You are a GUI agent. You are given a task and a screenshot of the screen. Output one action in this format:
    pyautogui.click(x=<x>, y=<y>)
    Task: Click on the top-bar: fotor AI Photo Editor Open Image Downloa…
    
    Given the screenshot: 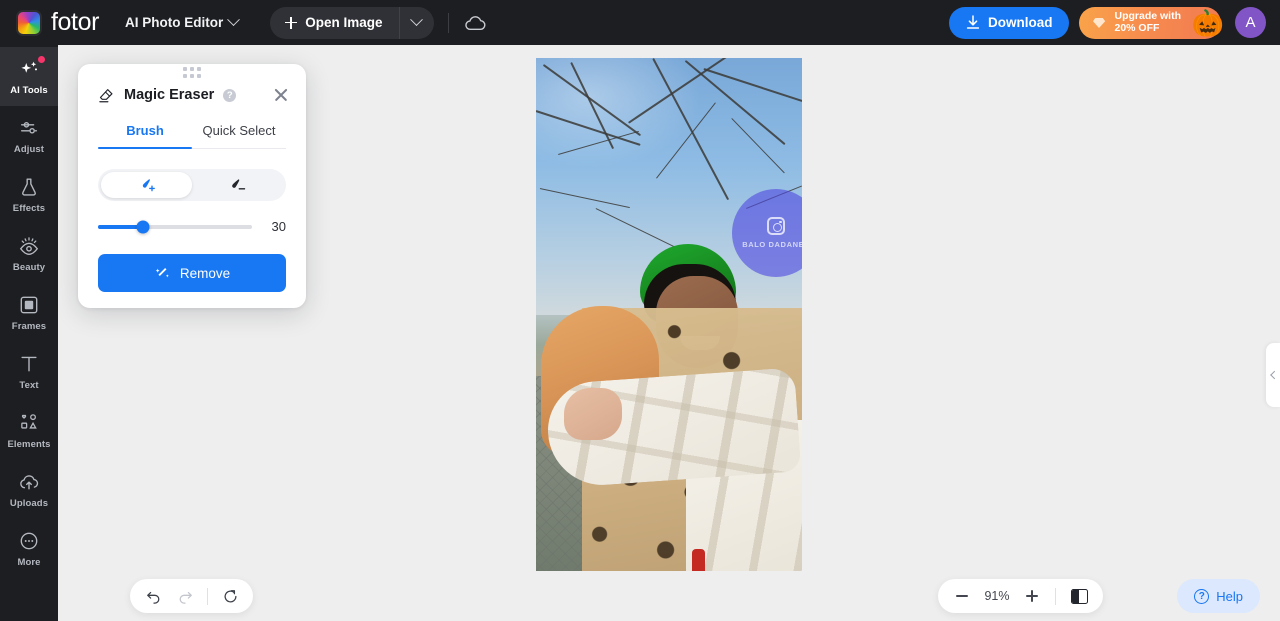 What is the action you would take?
    pyautogui.click(x=640, y=22)
    